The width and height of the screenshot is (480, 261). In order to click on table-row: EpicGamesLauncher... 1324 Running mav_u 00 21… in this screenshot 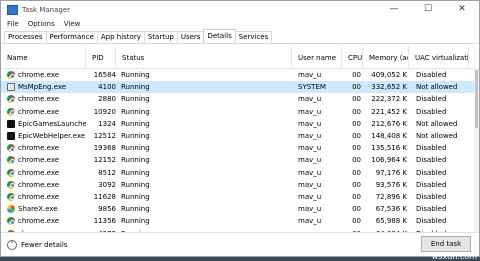, I will do `click(240, 124)`.